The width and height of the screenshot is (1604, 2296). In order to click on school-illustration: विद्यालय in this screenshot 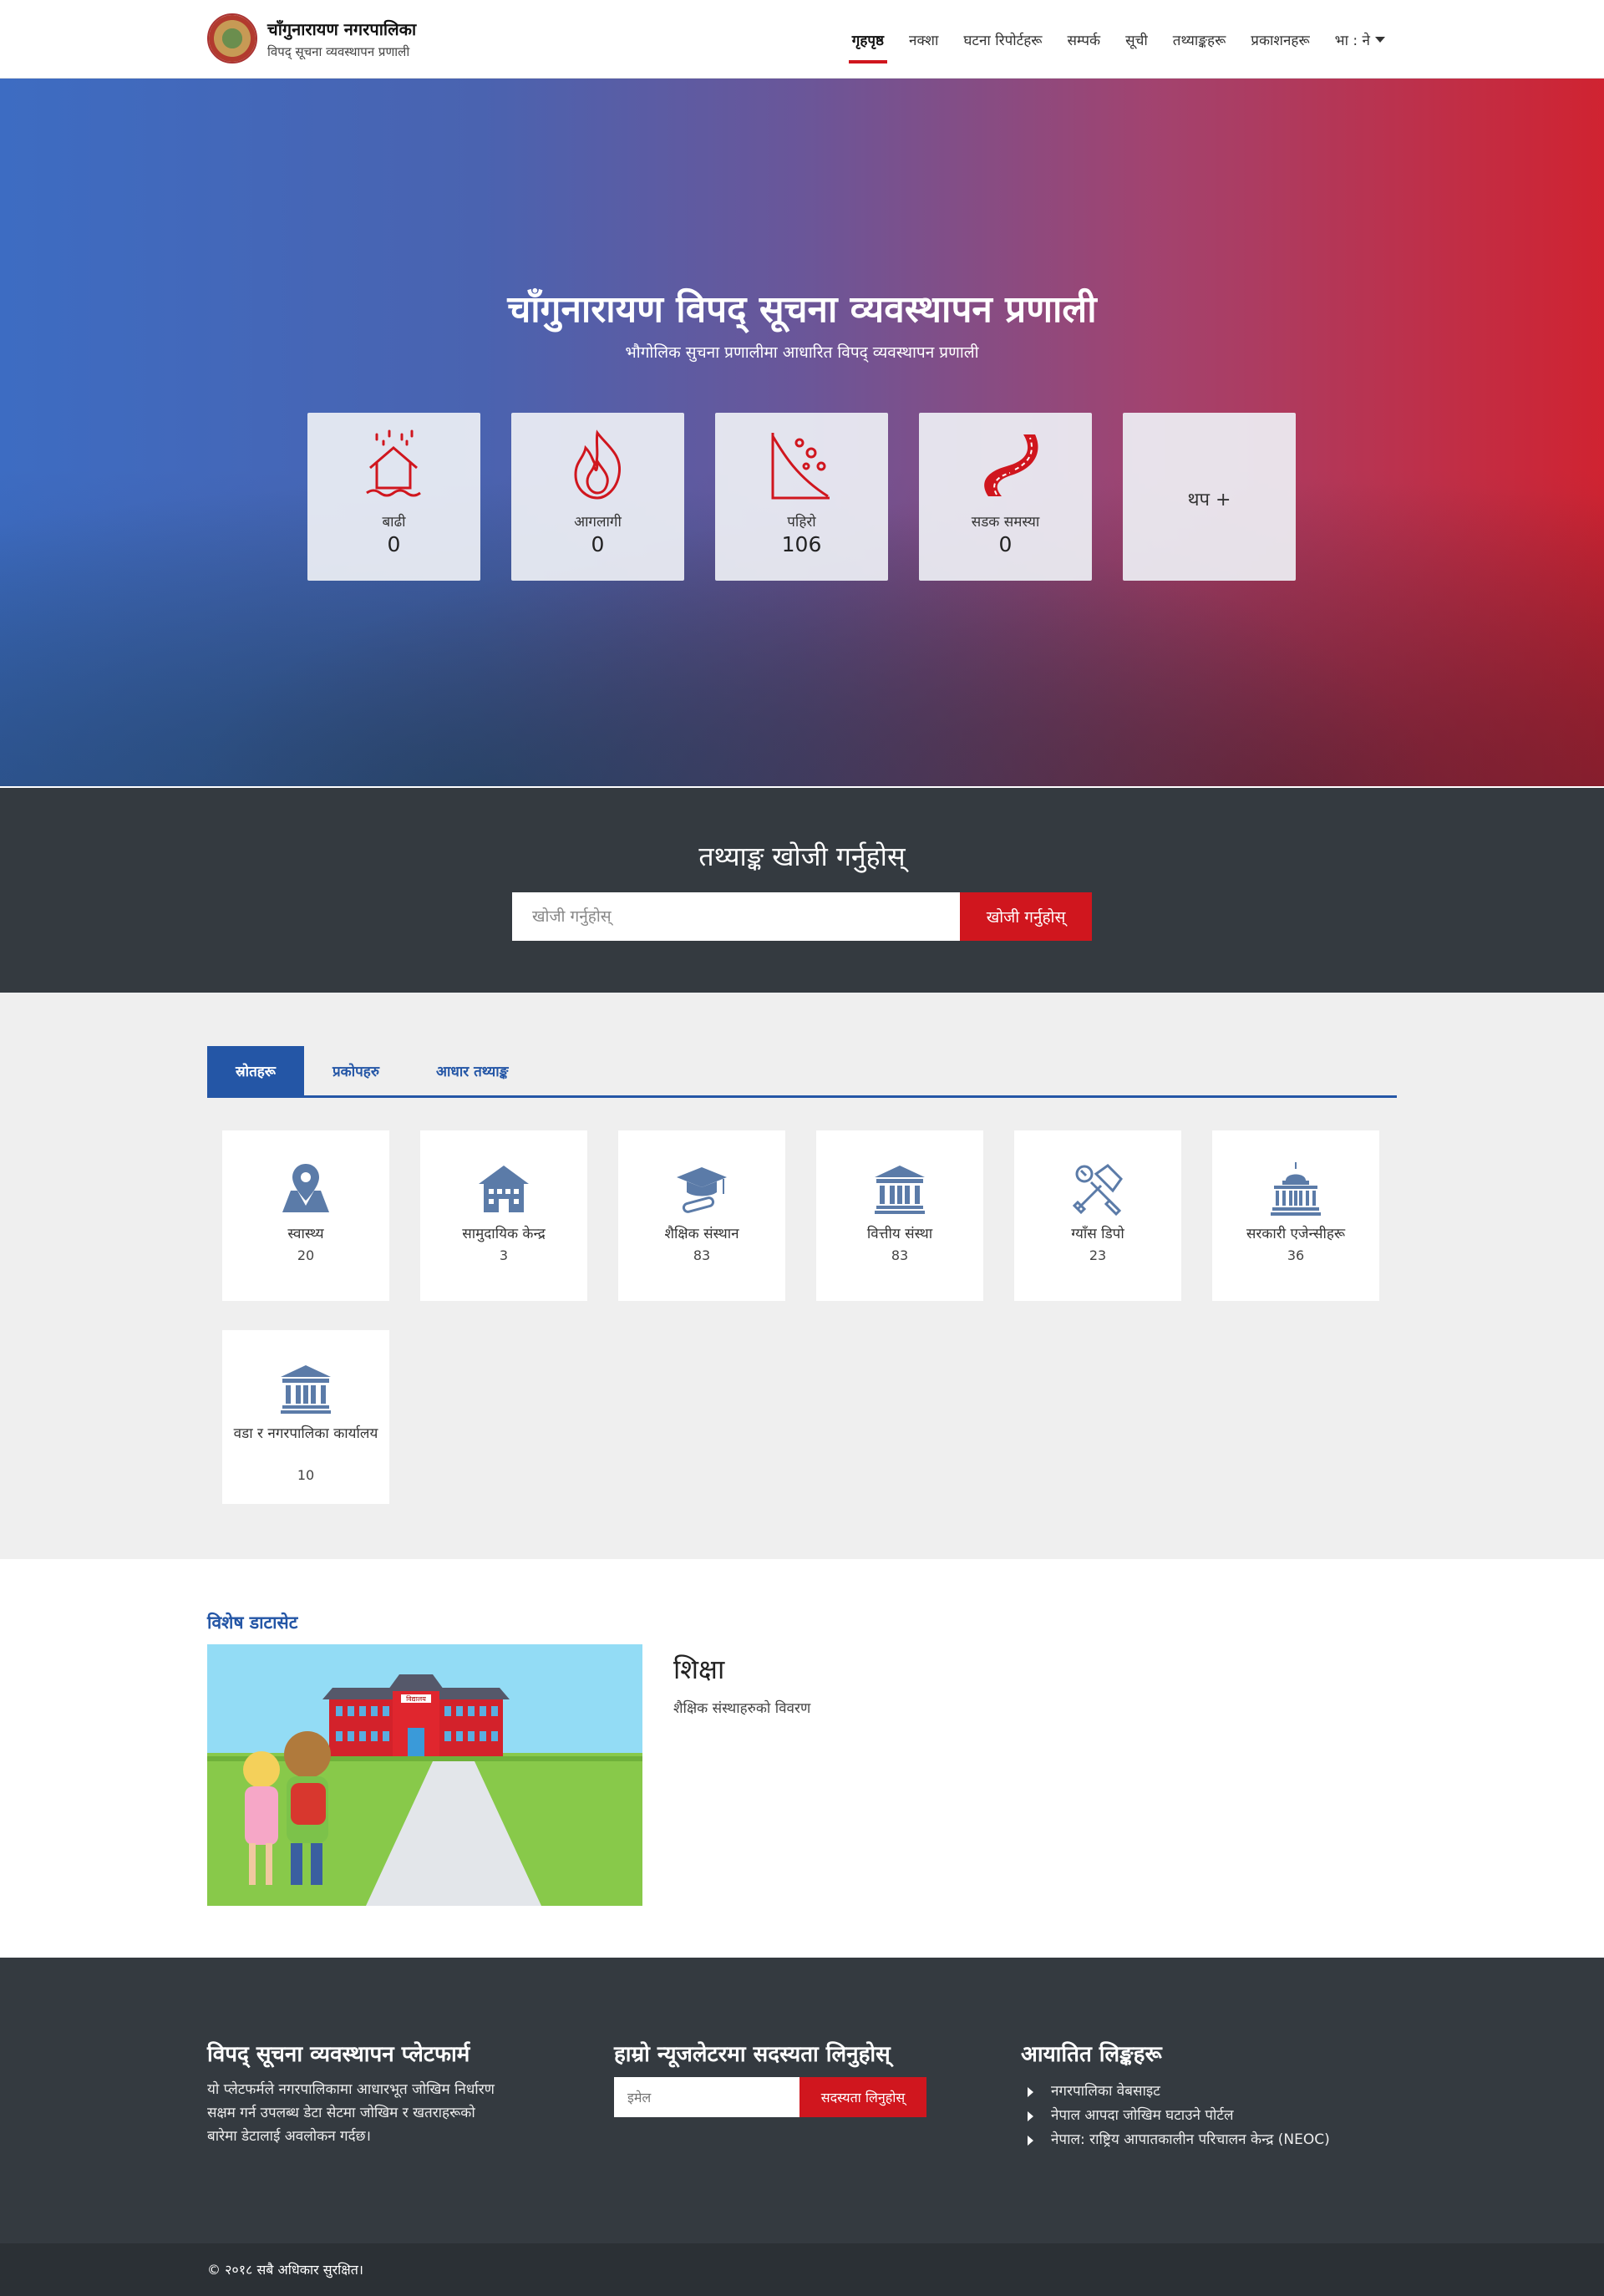, I will do `click(424, 1775)`.